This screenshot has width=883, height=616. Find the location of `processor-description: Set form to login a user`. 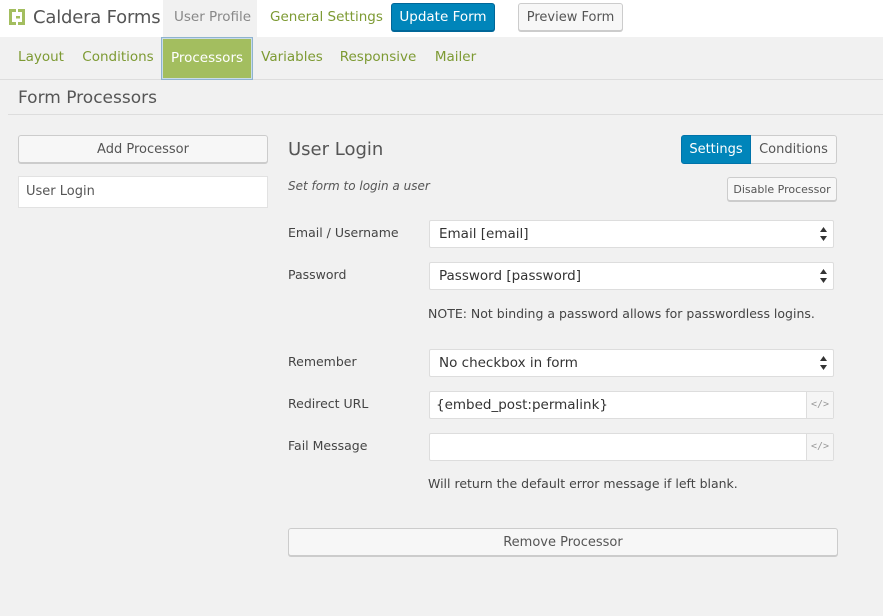

processor-description: Set form to login a user is located at coordinates (359, 186).